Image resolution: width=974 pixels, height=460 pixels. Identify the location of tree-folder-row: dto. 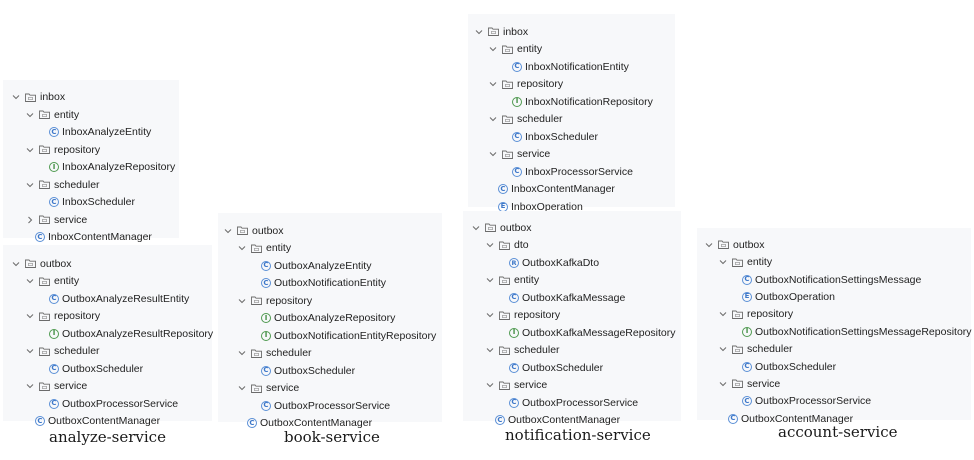
(507, 246).